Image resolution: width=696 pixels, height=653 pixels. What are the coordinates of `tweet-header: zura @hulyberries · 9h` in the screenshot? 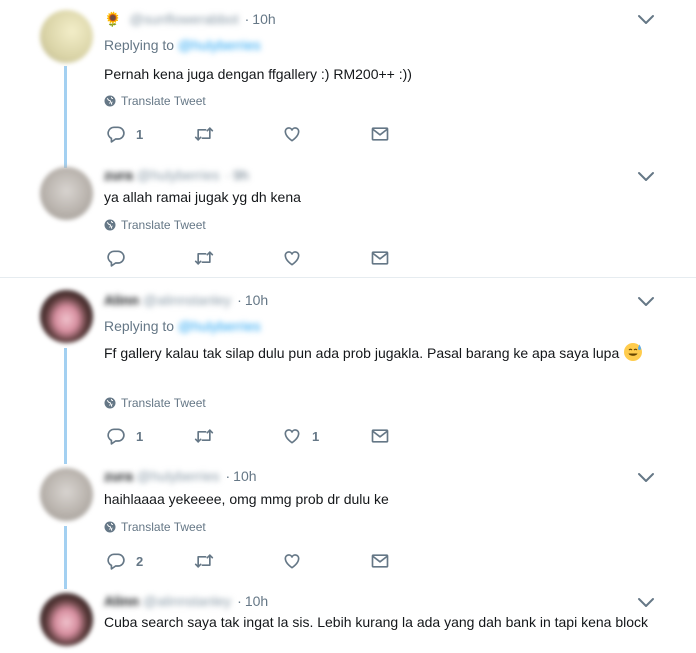 It's located at (176, 175).